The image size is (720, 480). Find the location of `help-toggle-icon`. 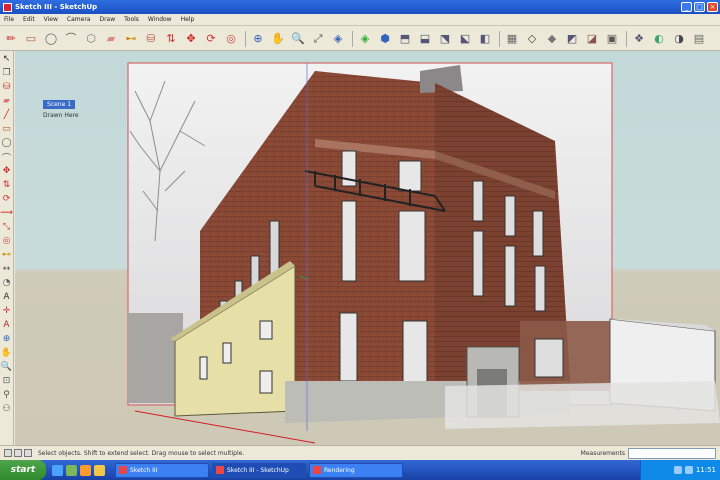

help-toggle-icon is located at coordinates (28, 453).